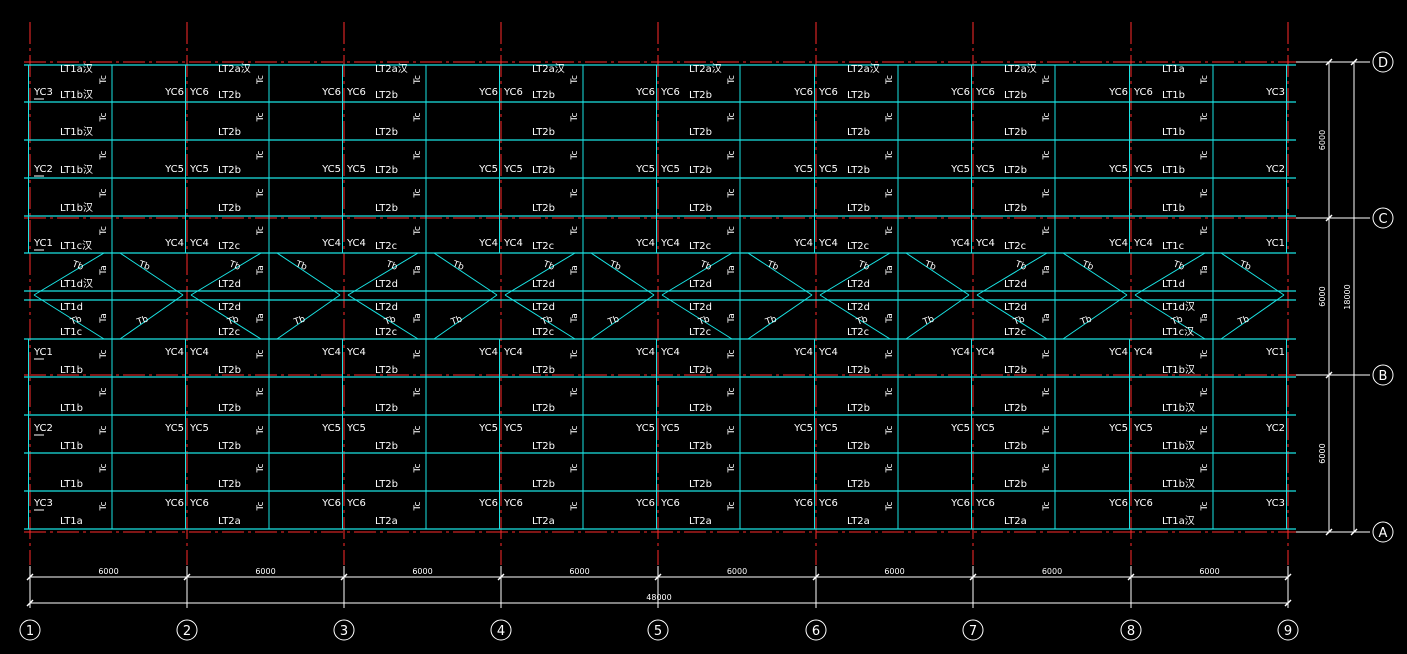  What do you see at coordinates (76, 95) in the screenshot?
I see `beam-label: LT1b汉` at bounding box center [76, 95].